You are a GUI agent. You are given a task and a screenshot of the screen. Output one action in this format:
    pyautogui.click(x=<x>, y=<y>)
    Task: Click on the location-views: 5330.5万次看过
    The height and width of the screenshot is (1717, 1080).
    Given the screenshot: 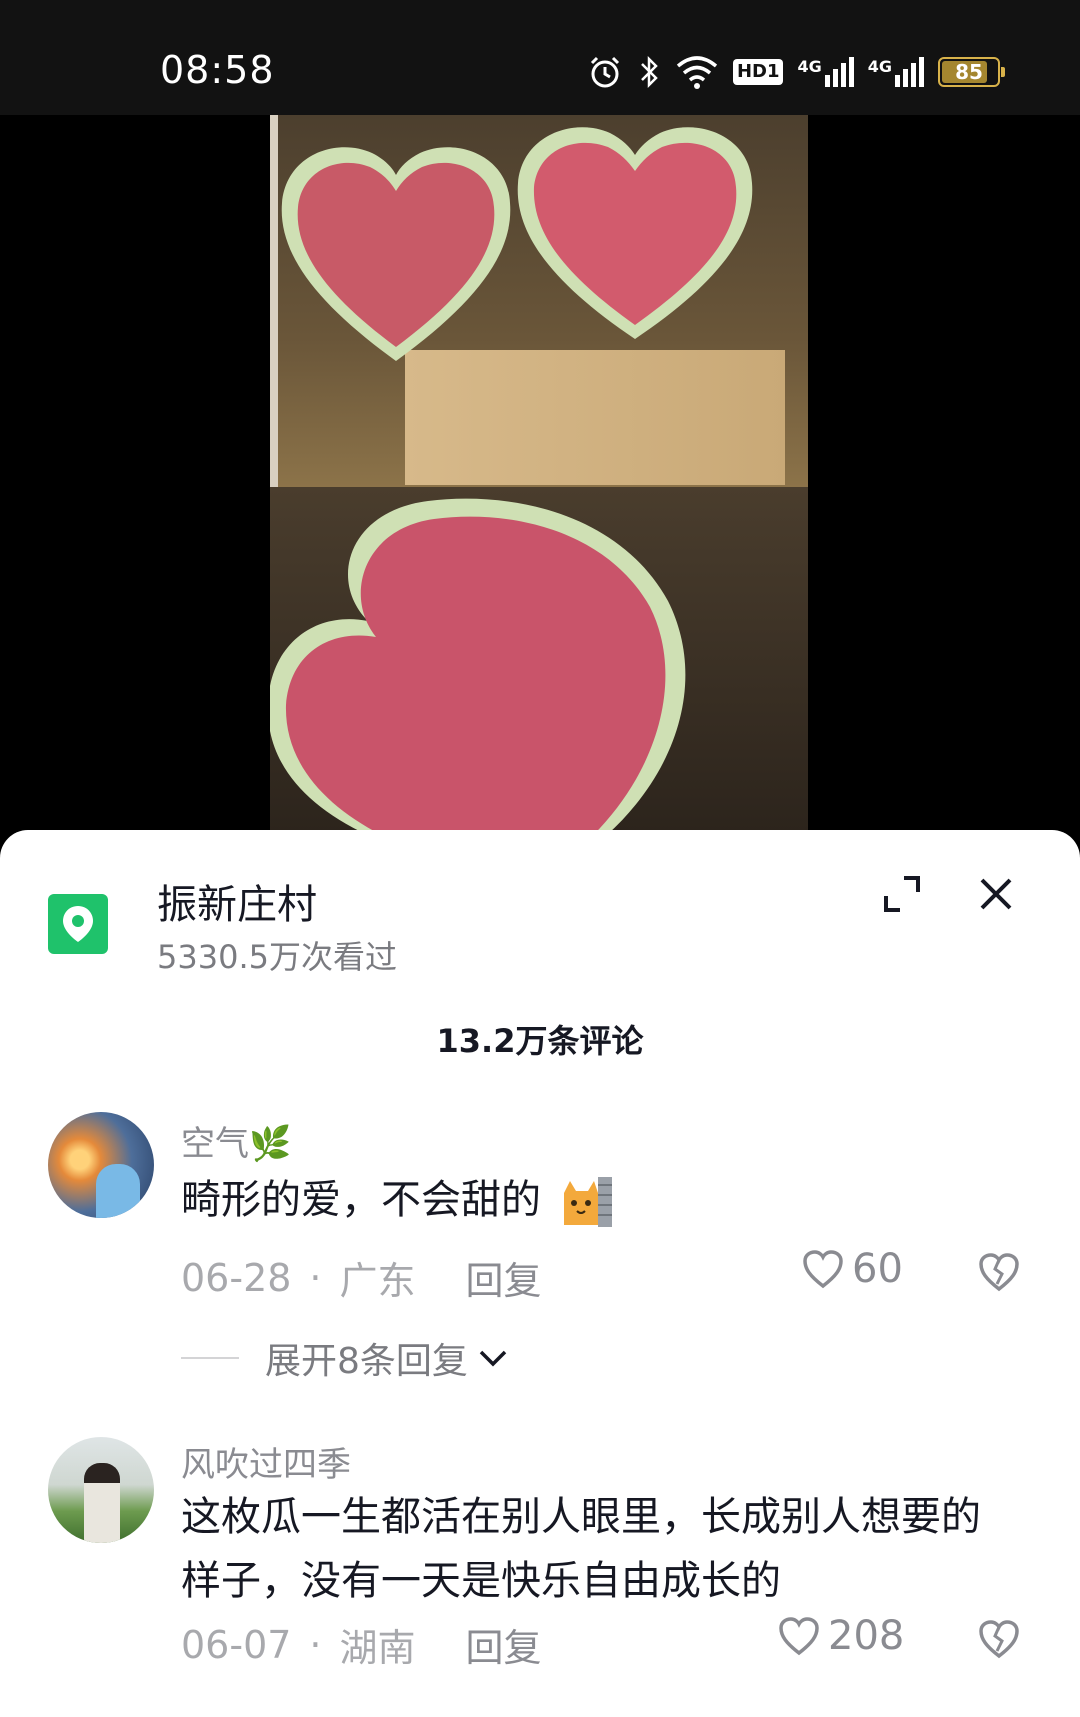 What is the action you would take?
    pyautogui.click(x=277, y=957)
    